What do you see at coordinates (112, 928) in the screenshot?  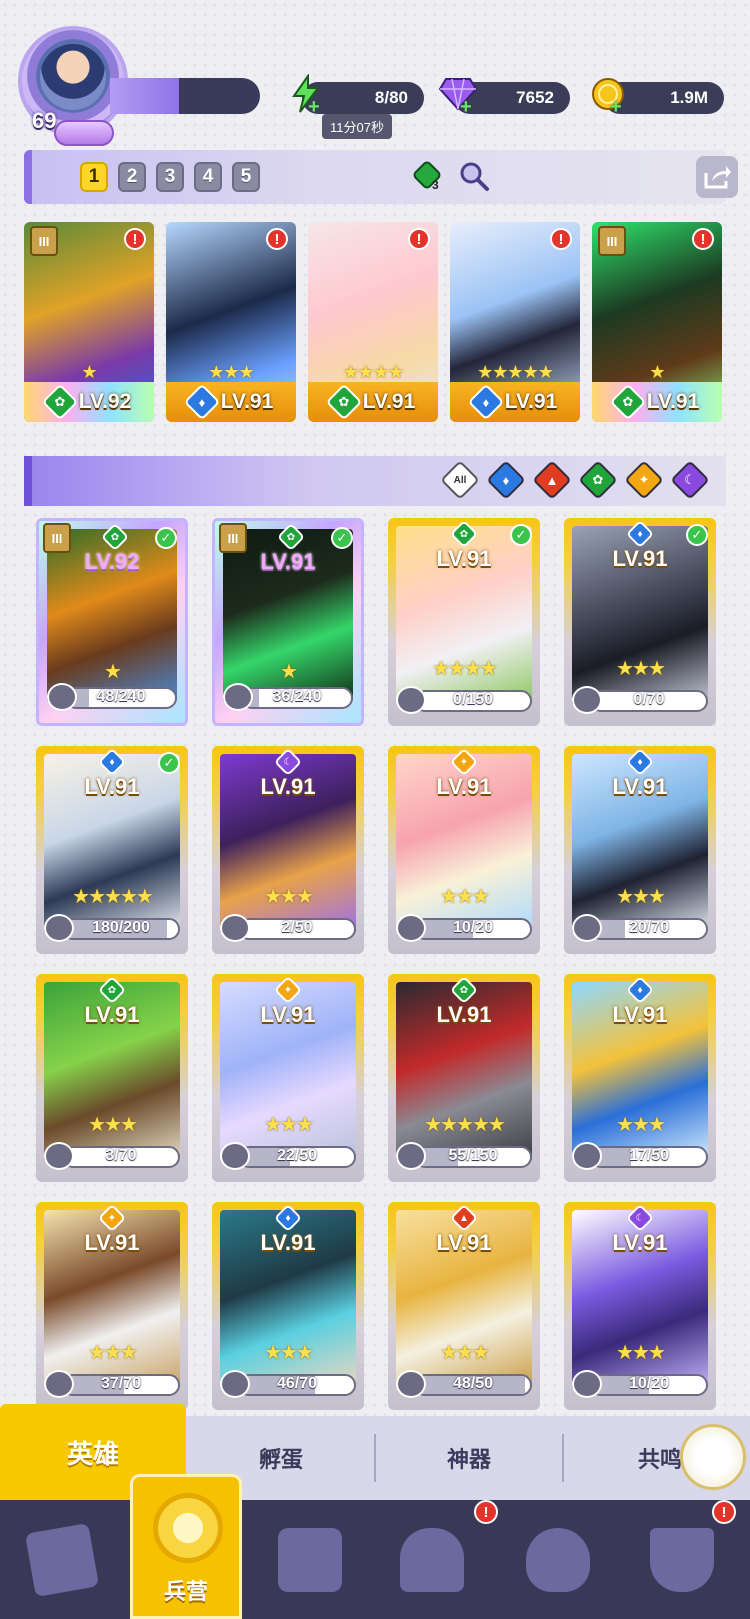 I see `shard-progress: 180/200` at bounding box center [112, 928].